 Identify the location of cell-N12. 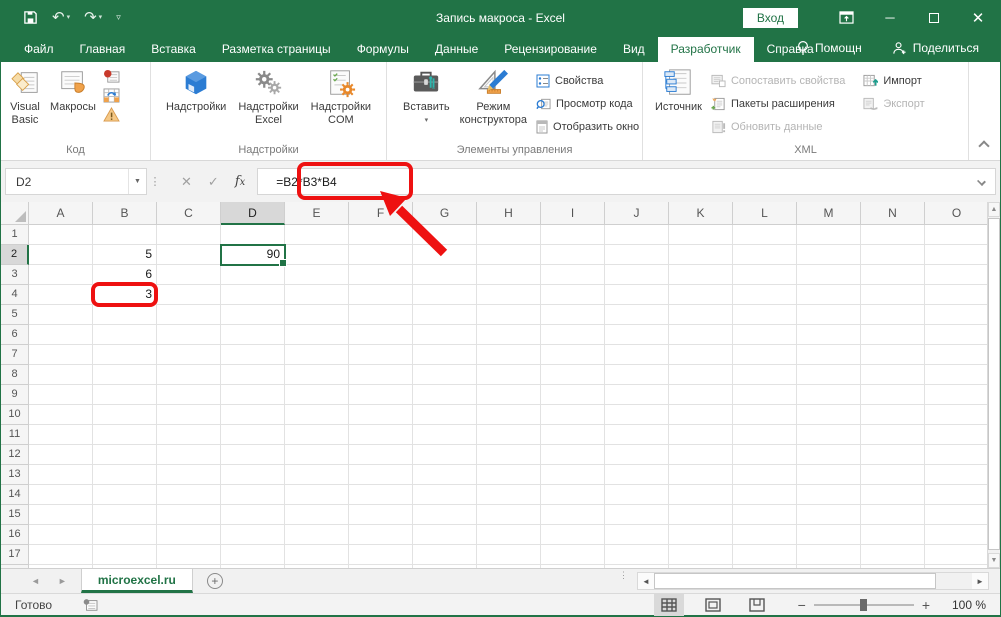
(893, 455).